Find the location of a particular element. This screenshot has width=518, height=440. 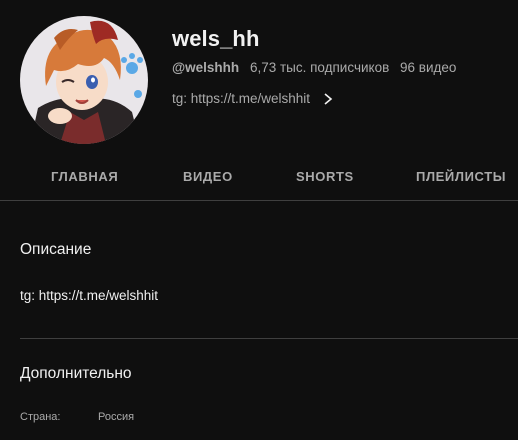

channel-tabs: ГЛАВНАЯ ВИДЕО SHORTS ПЛЕЙЛИСТЫ is located at coordinates (259, 175).